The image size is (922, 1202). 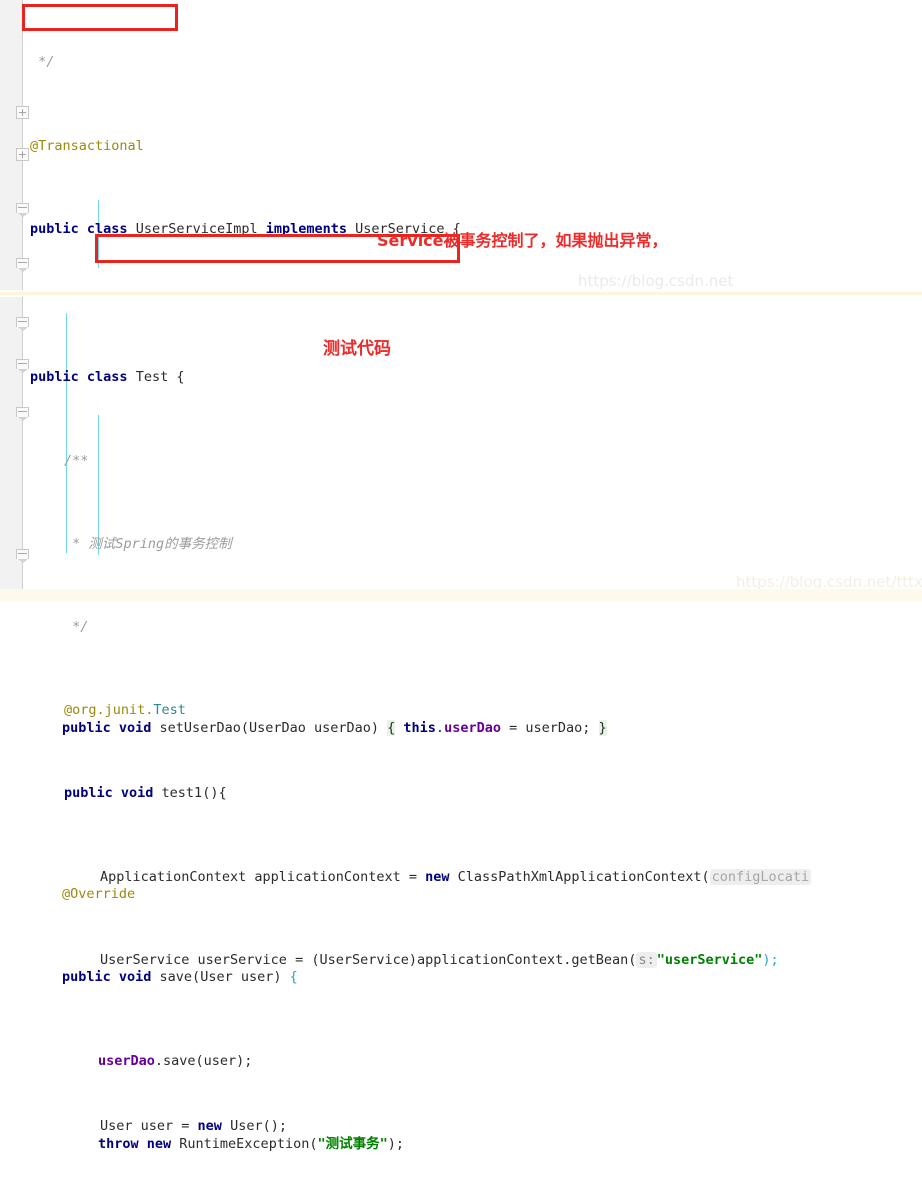 What do you see at coordinates (87, 145) in the screenshot?
I see `code-line-transactional: @Transactional` at bounding box center [87, 145].